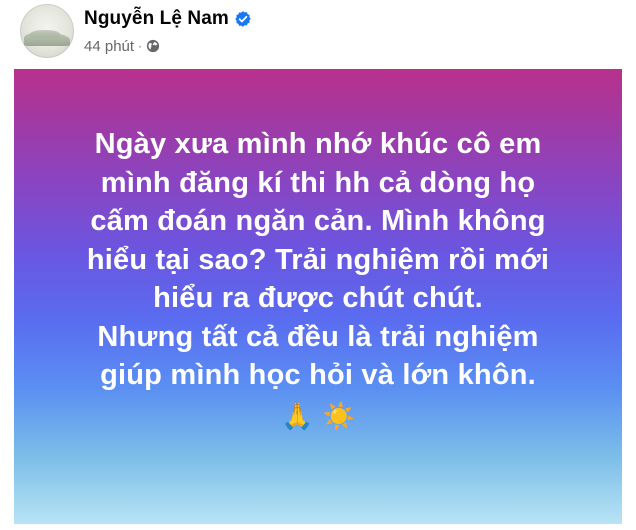  What do you see at coordinates (47, 31) in the screenshot?
I see `author-avatar` at bounding box center [47, 31].